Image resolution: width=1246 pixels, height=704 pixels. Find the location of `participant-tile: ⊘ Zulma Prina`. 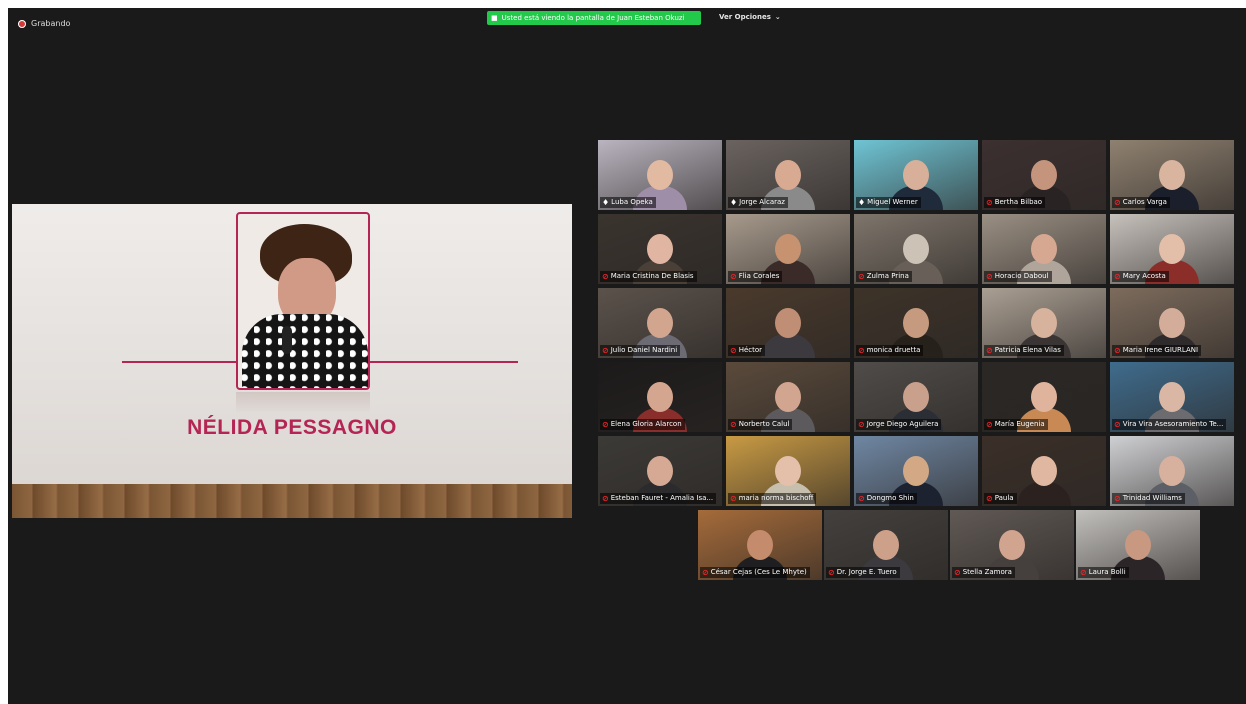

participant-tile: ⊘ Zulma Prina is located at coordinates (916, 249).